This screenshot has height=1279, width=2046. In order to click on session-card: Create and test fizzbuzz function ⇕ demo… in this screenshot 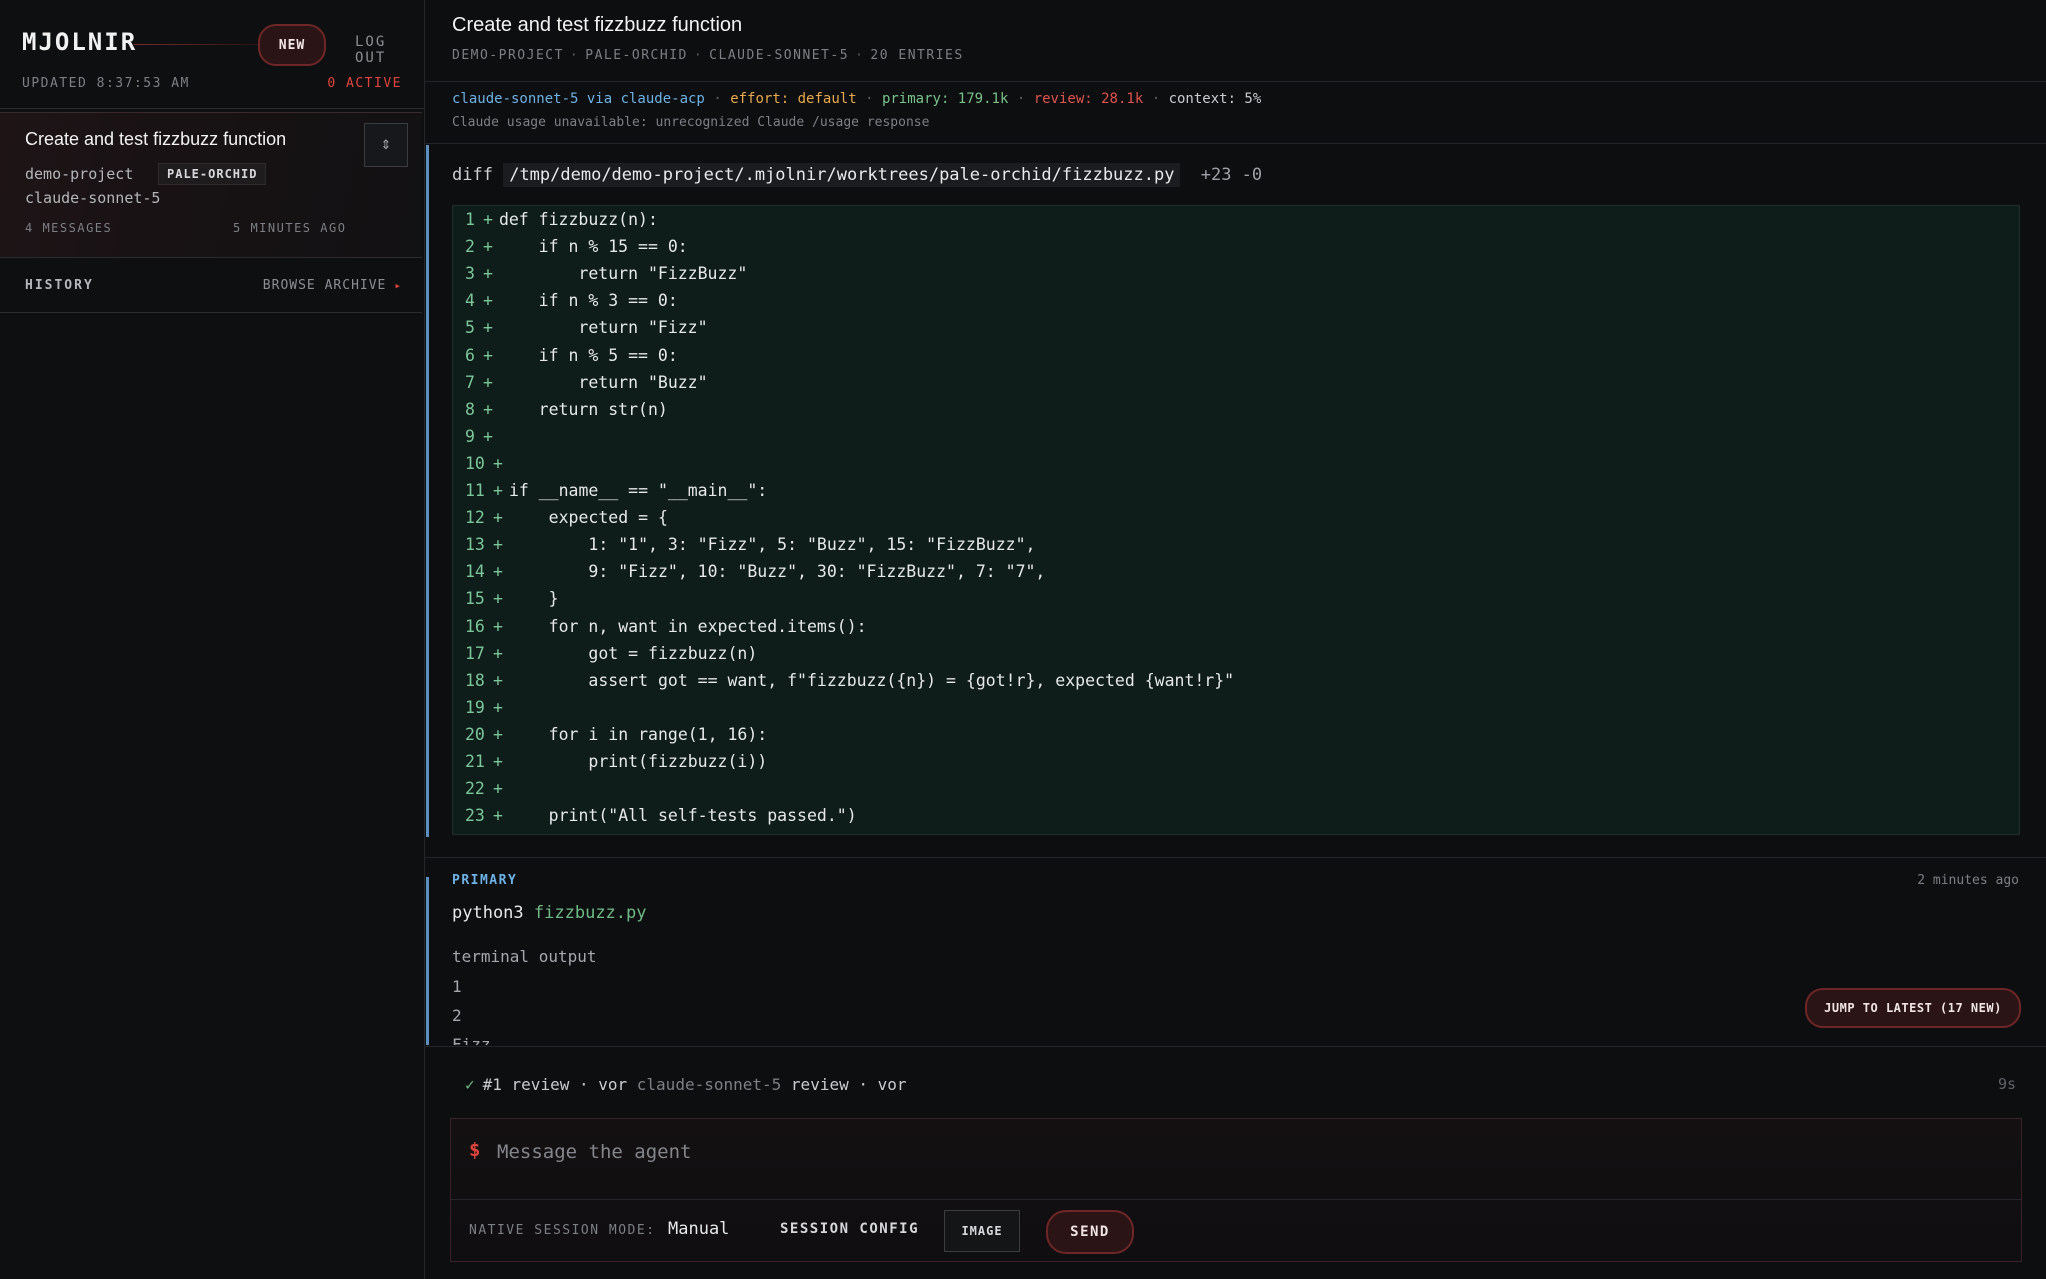, I will do `click(211, 185)`.